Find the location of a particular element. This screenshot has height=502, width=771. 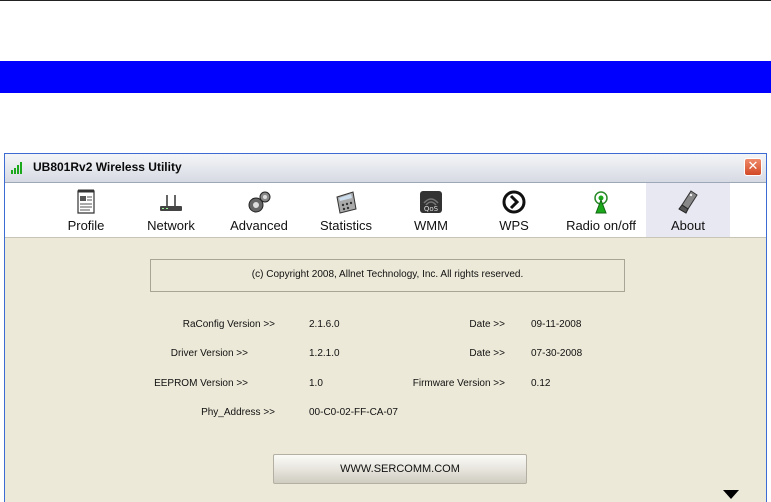

qos-icon: QoS is located at coordinates (431, 202).